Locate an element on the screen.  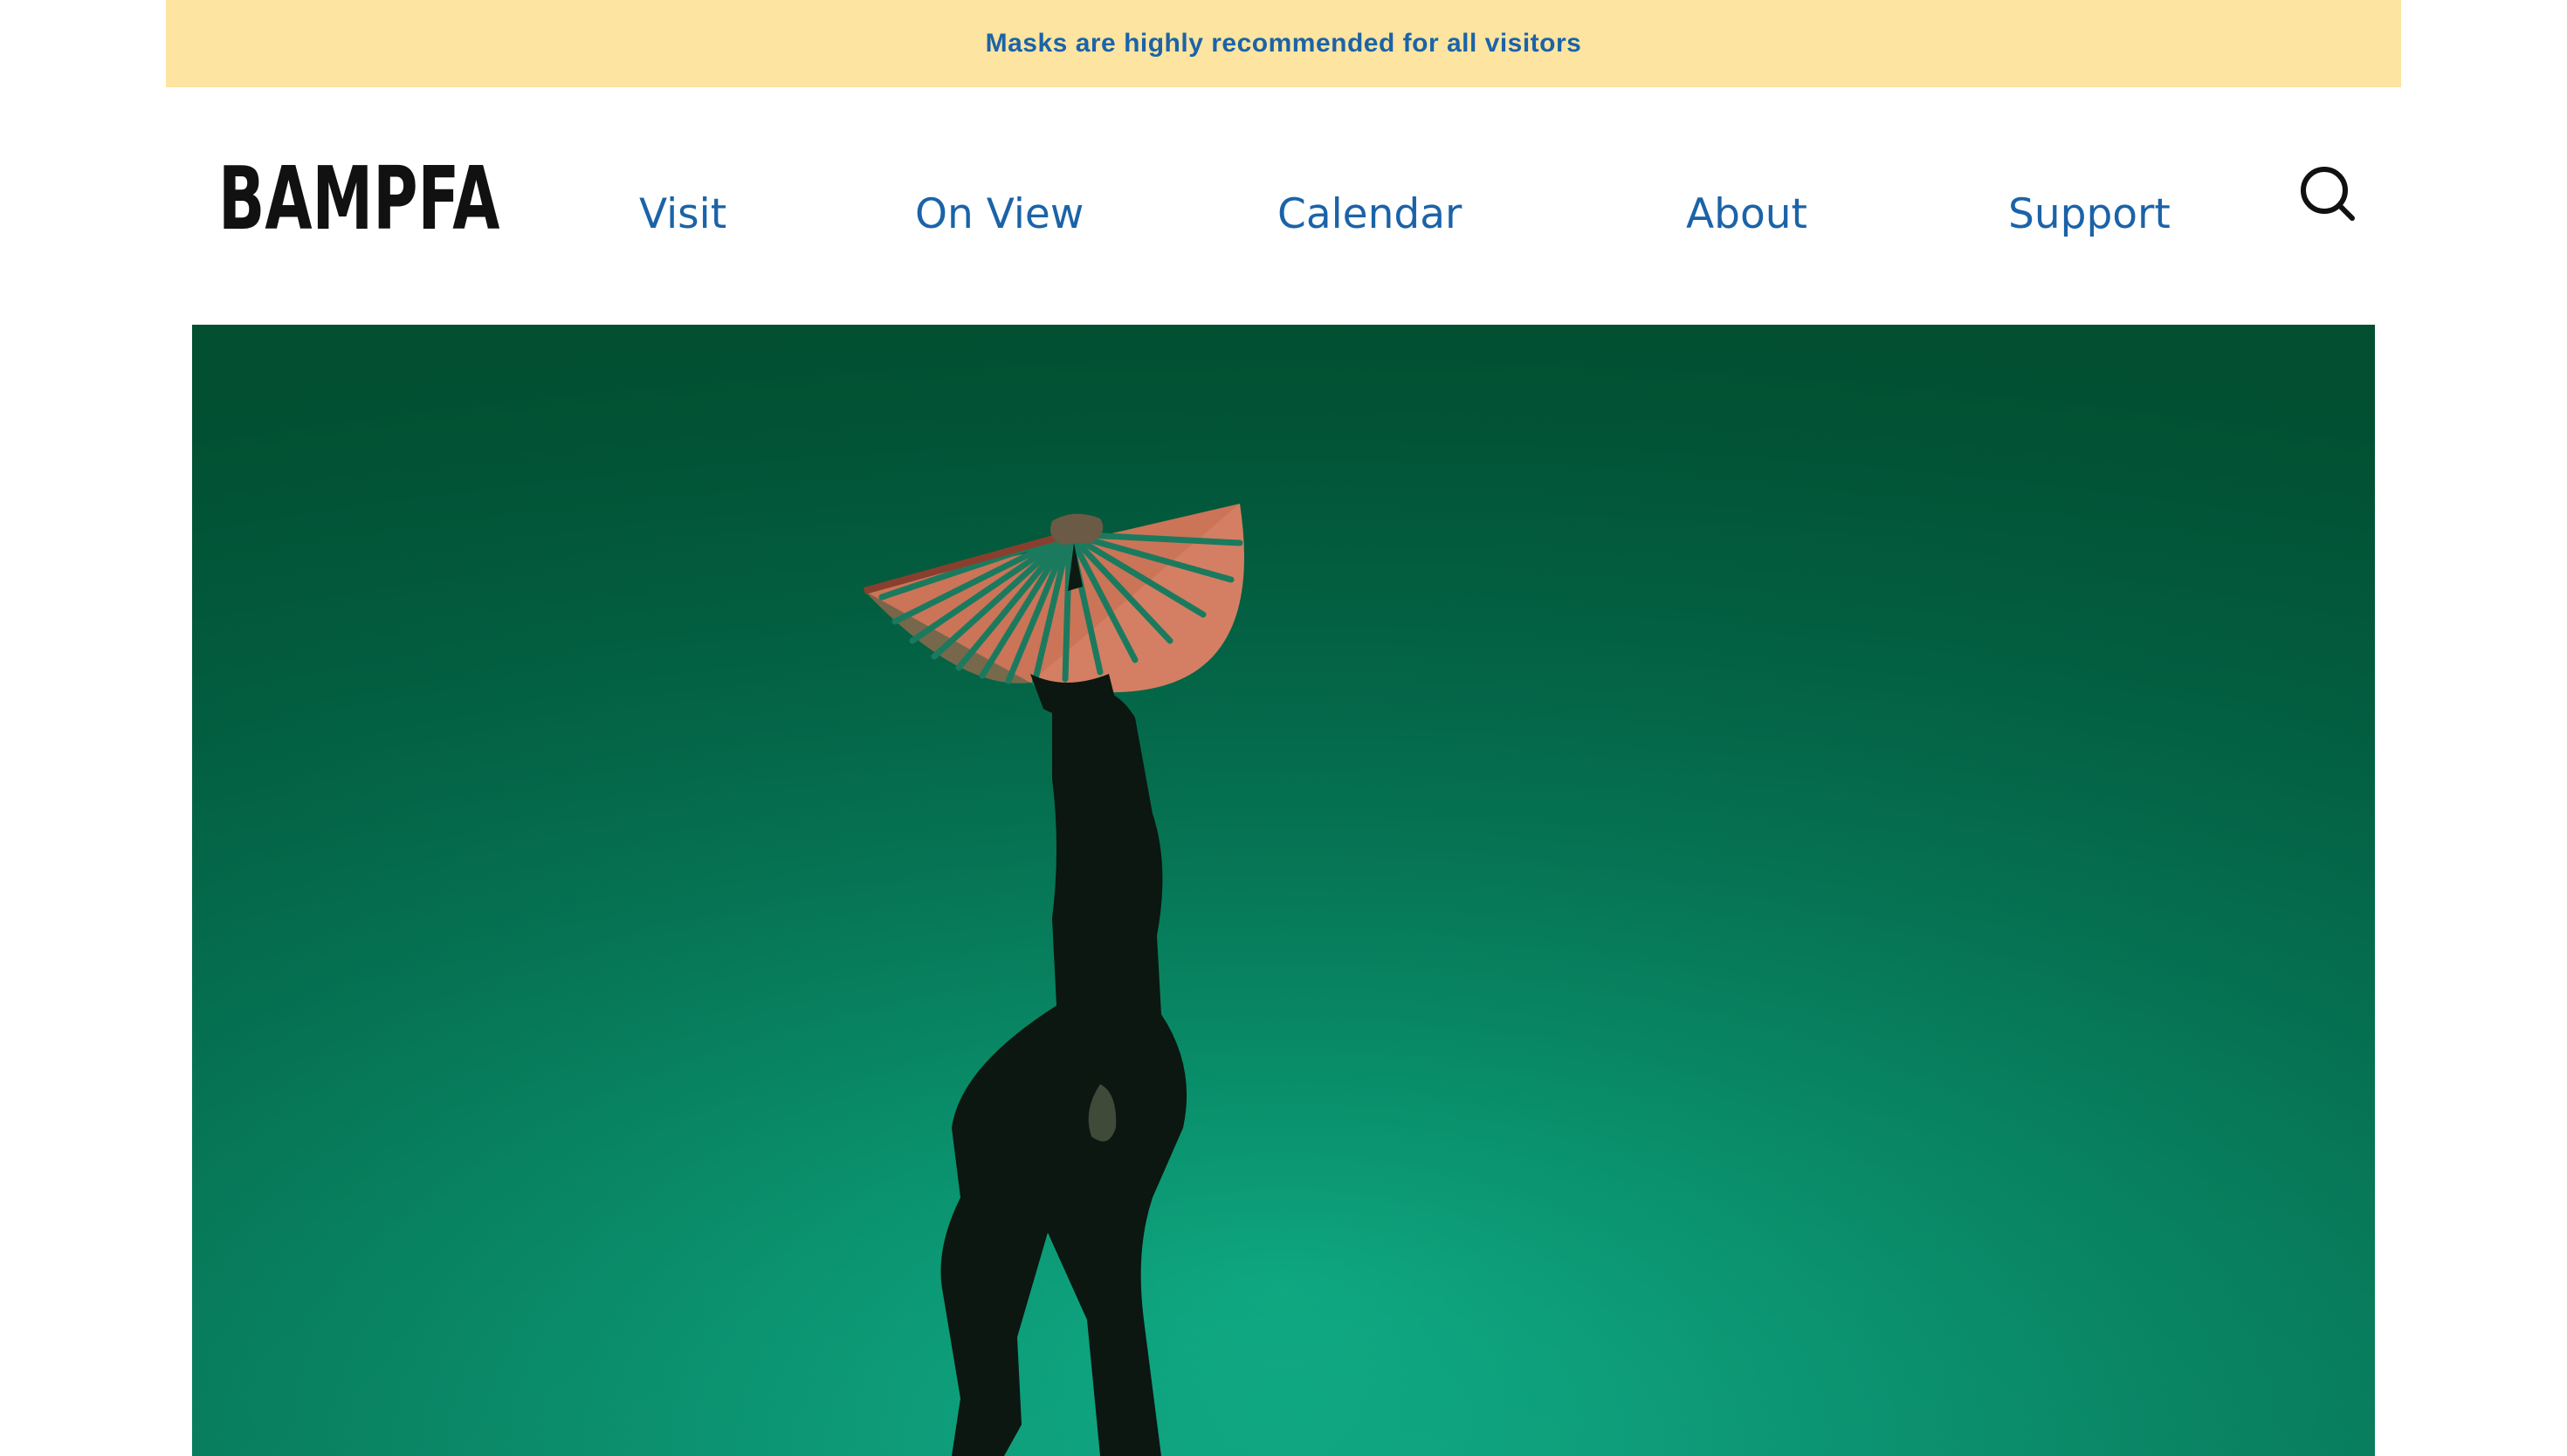
search-icon is located at coordinates (2328, 194).